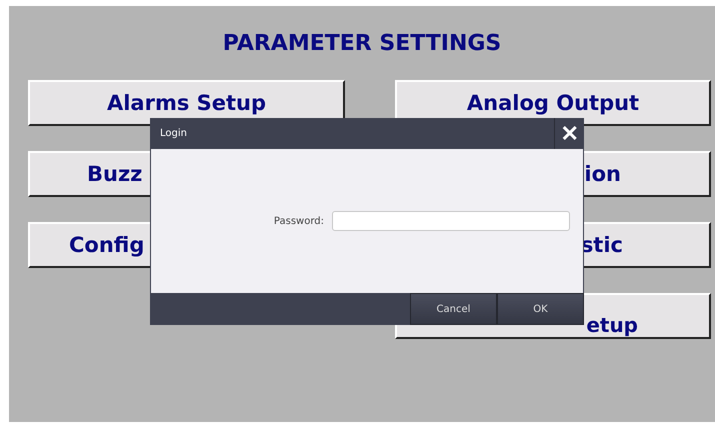 The width and height of the screenshot is (715, 434). Describe the element at coordinates (453, 309) in the screenshot. I see `cancel-button: Cancel` at that location.